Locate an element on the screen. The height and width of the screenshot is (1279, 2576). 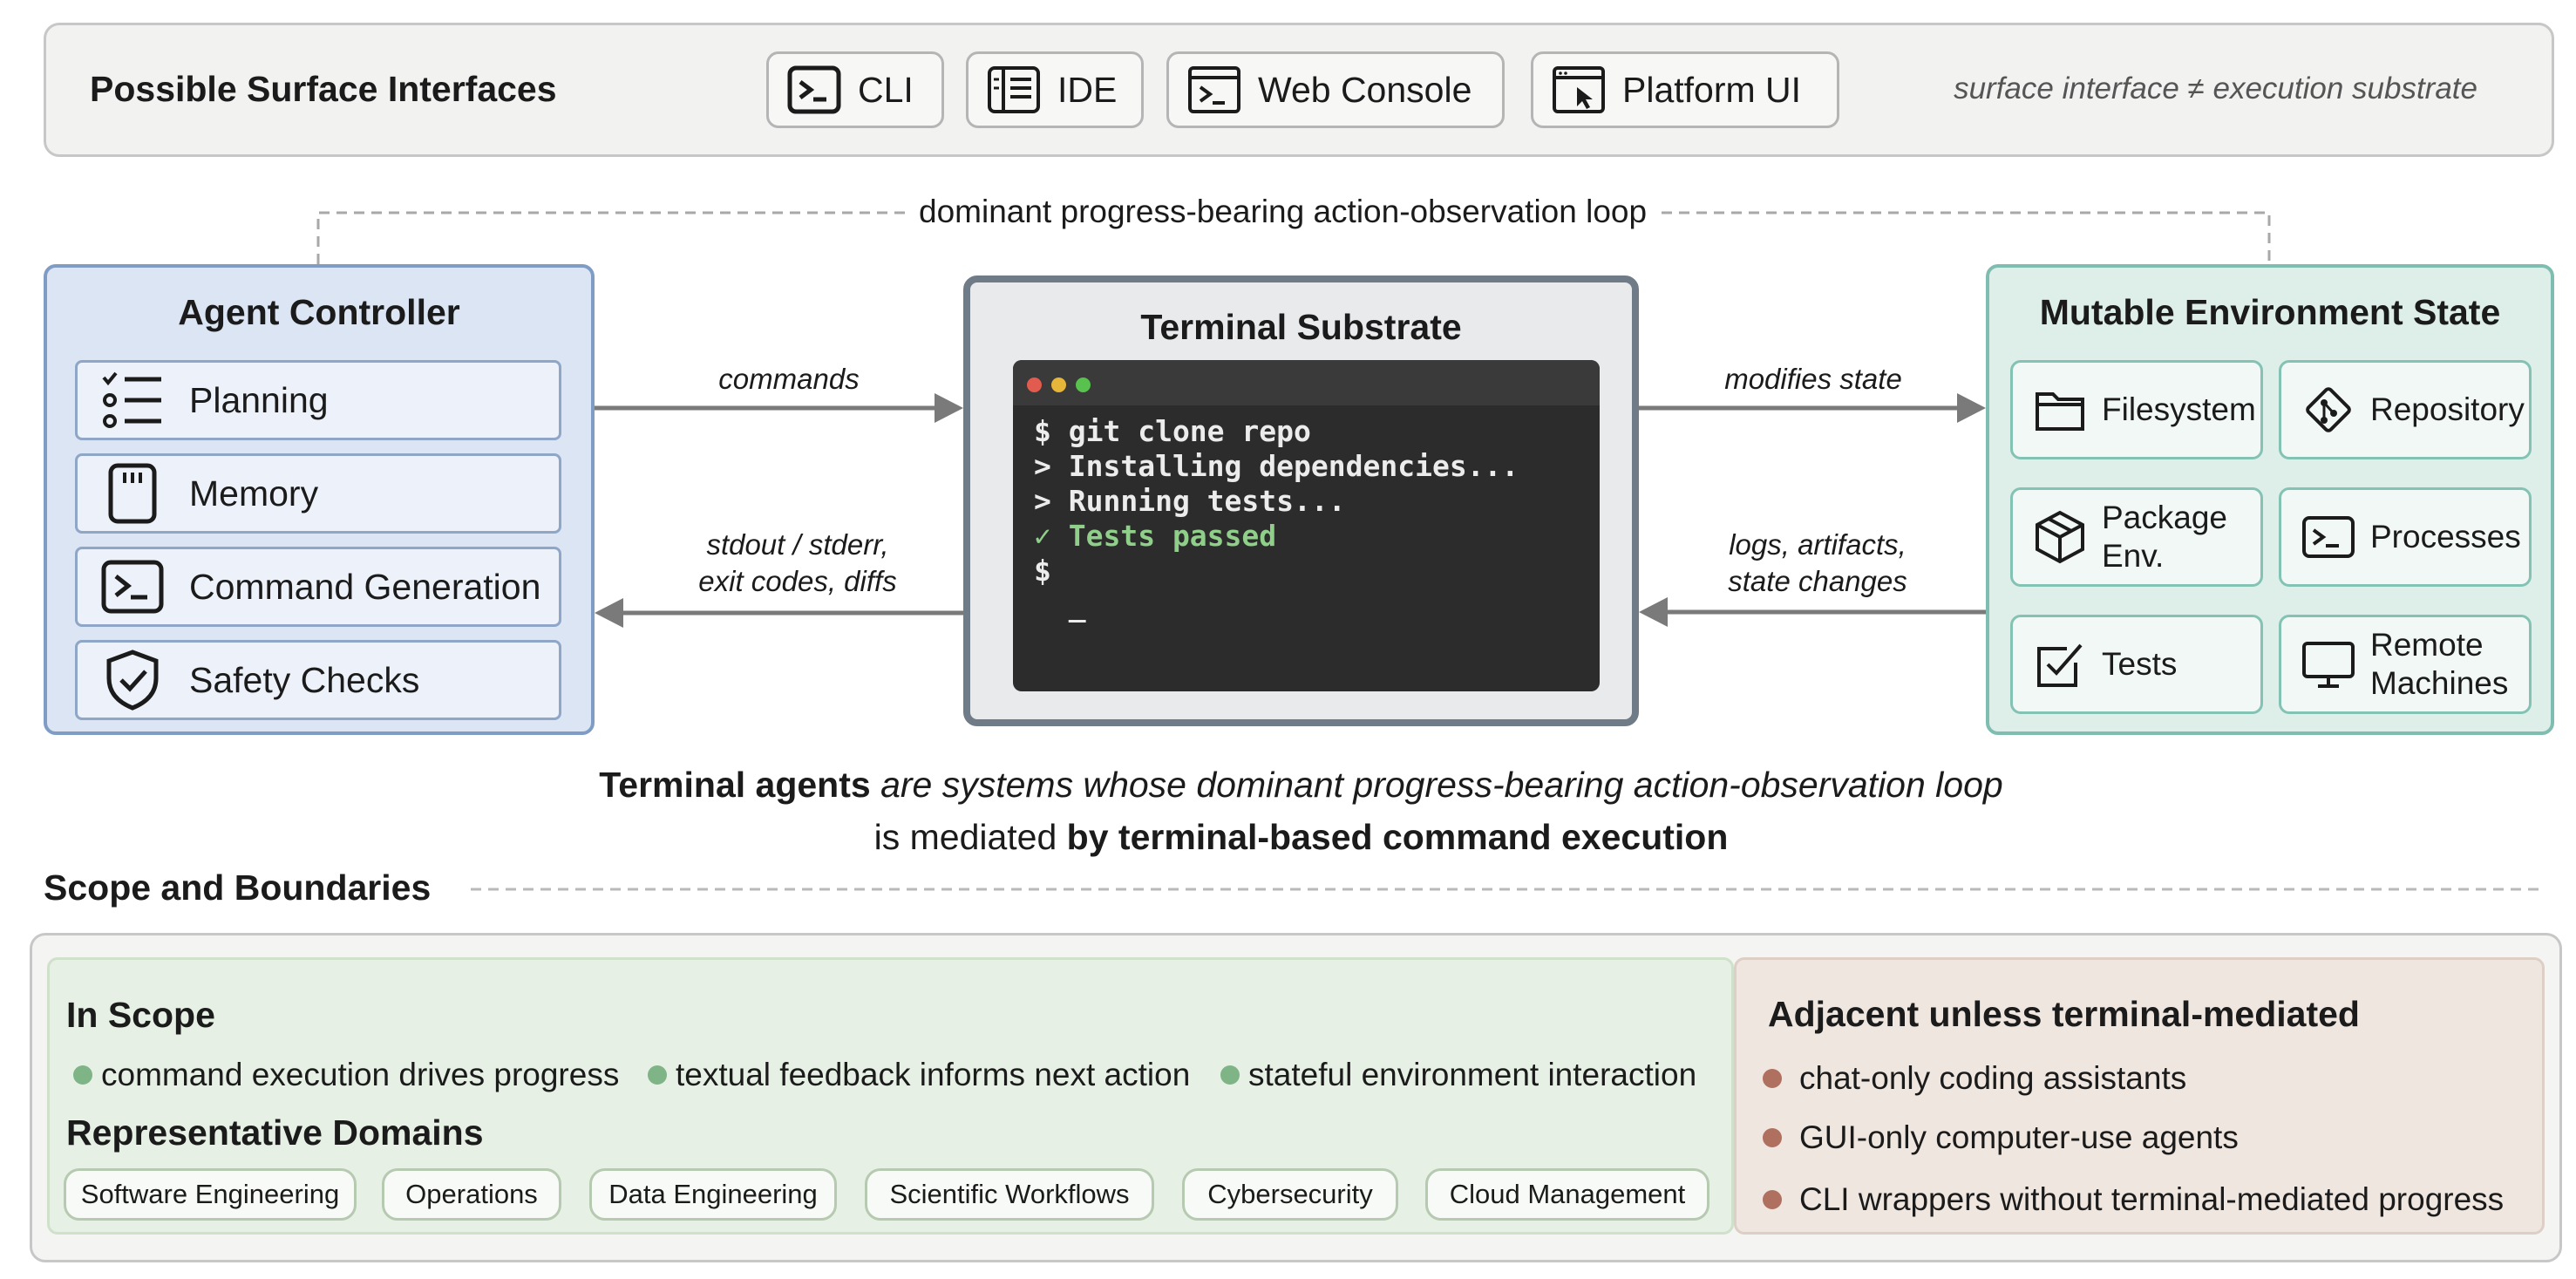
agent-item-label: Planning is located at coordinates (259, 399).